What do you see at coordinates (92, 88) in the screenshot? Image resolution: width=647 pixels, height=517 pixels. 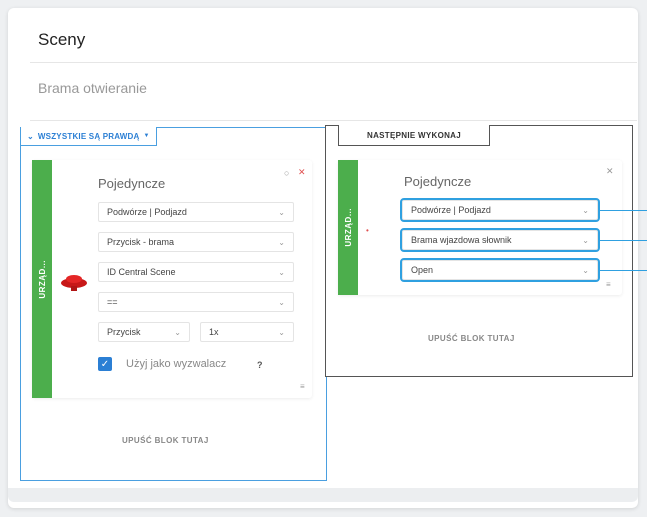 I see `scene-name-input: Brama otwieranie` at bounding box center [92, 88].